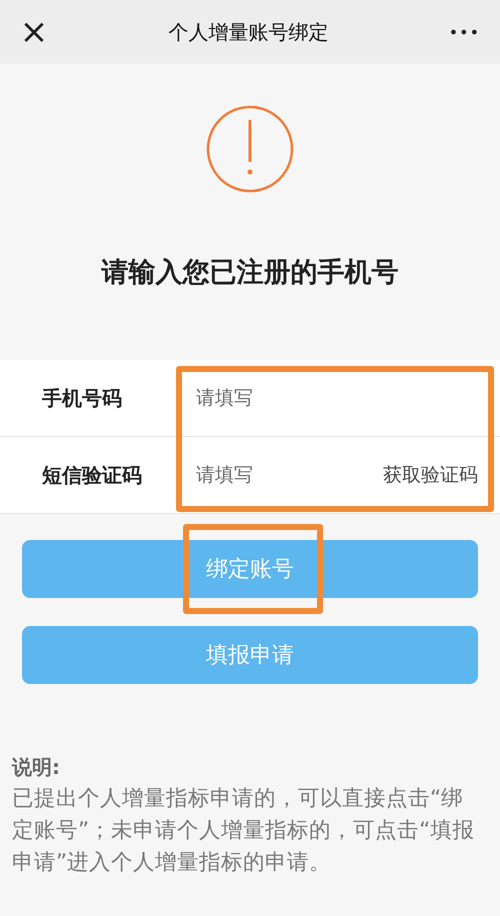 The width and height of the screenshot is (500, 916). What do you see at coordinates (231, 398) in the screenshot?
I see `phone-field: 请填写` at bounding box center [231, 398].